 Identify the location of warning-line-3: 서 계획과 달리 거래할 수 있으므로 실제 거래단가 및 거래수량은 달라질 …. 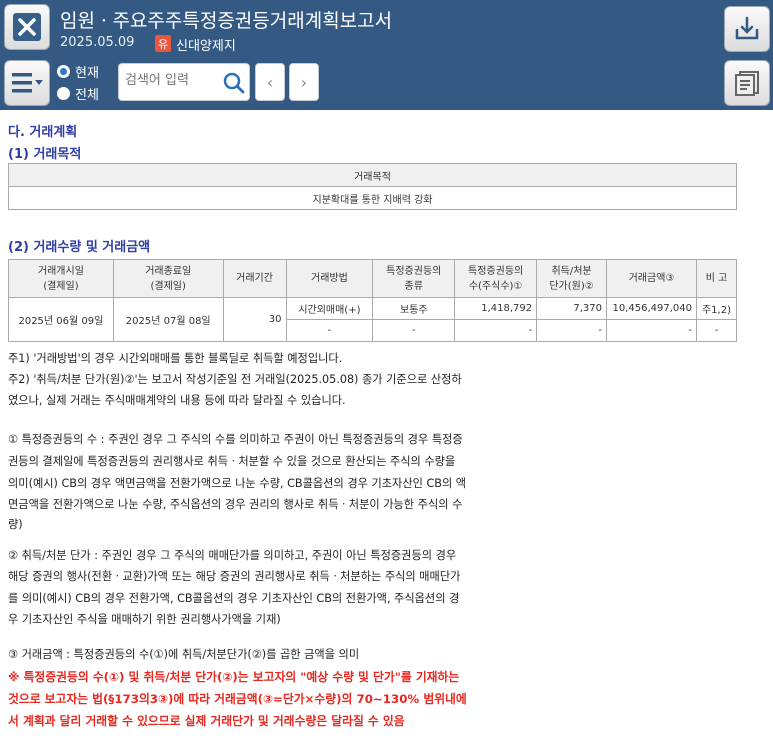
(206, 721).